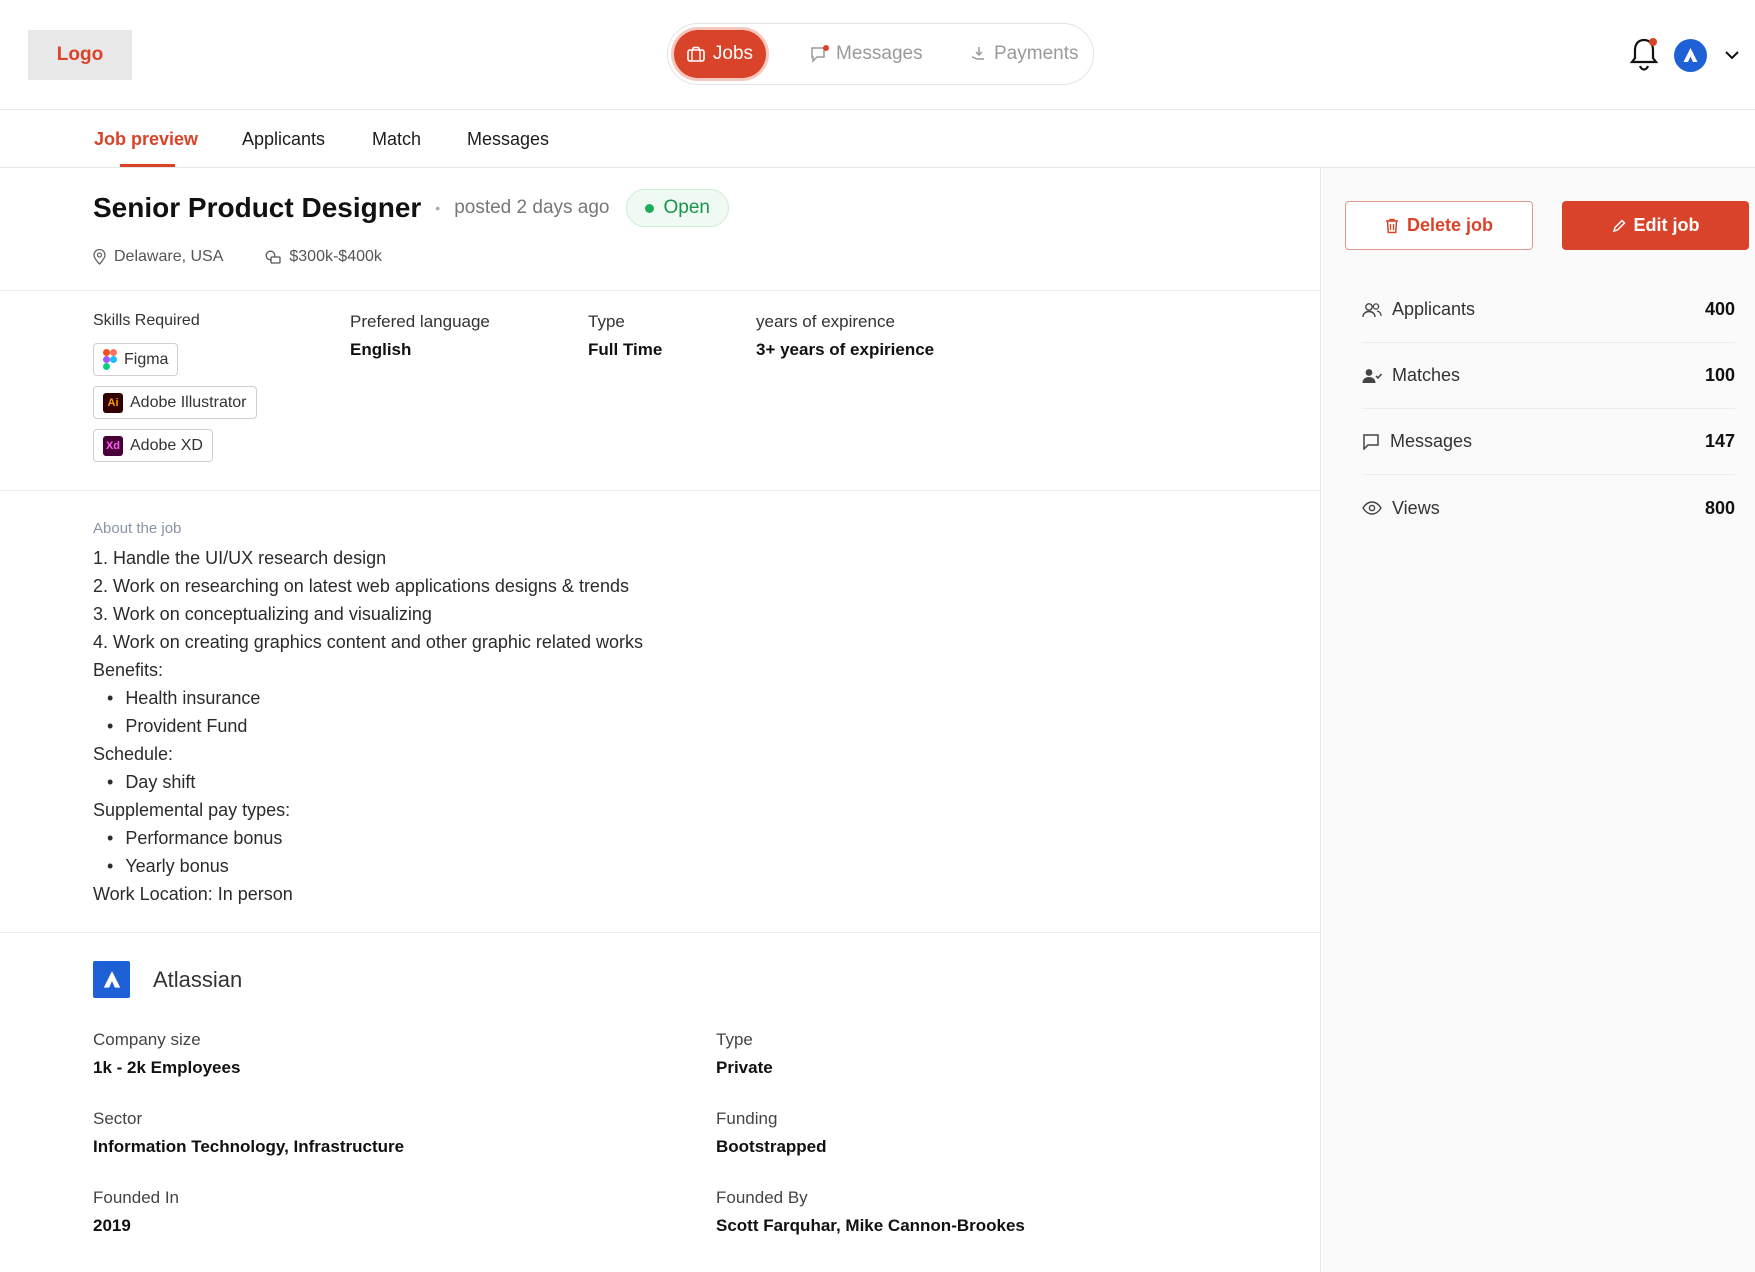 This screenshot has width=1755, height=1272. I want to click on skill-adobe-illustrator: Ai Adobe Illustrator, so click(175, 402).